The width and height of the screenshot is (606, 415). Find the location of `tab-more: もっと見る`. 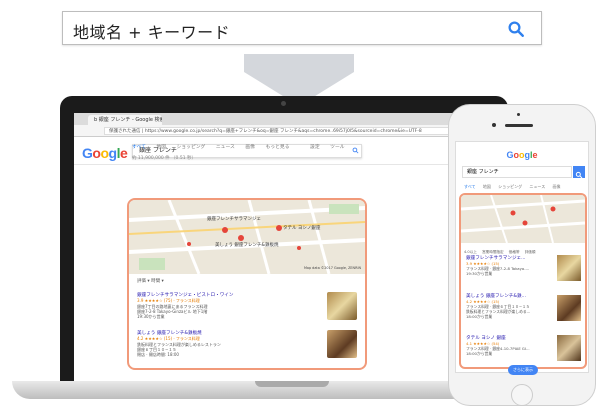

tab-more: もっと見る is located at coordinates (278, 147).